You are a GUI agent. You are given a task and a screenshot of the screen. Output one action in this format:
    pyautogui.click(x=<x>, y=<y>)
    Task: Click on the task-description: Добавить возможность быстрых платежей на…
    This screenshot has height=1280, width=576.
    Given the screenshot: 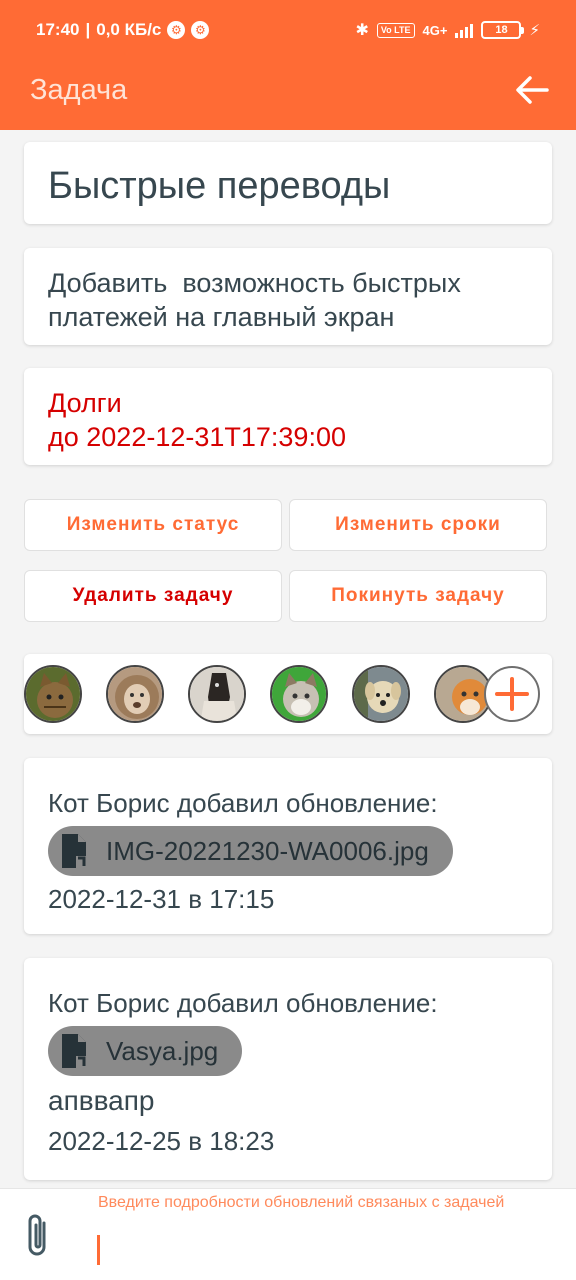 What is the action you would take?
    pyautogui.click(x=254, y=300)
    